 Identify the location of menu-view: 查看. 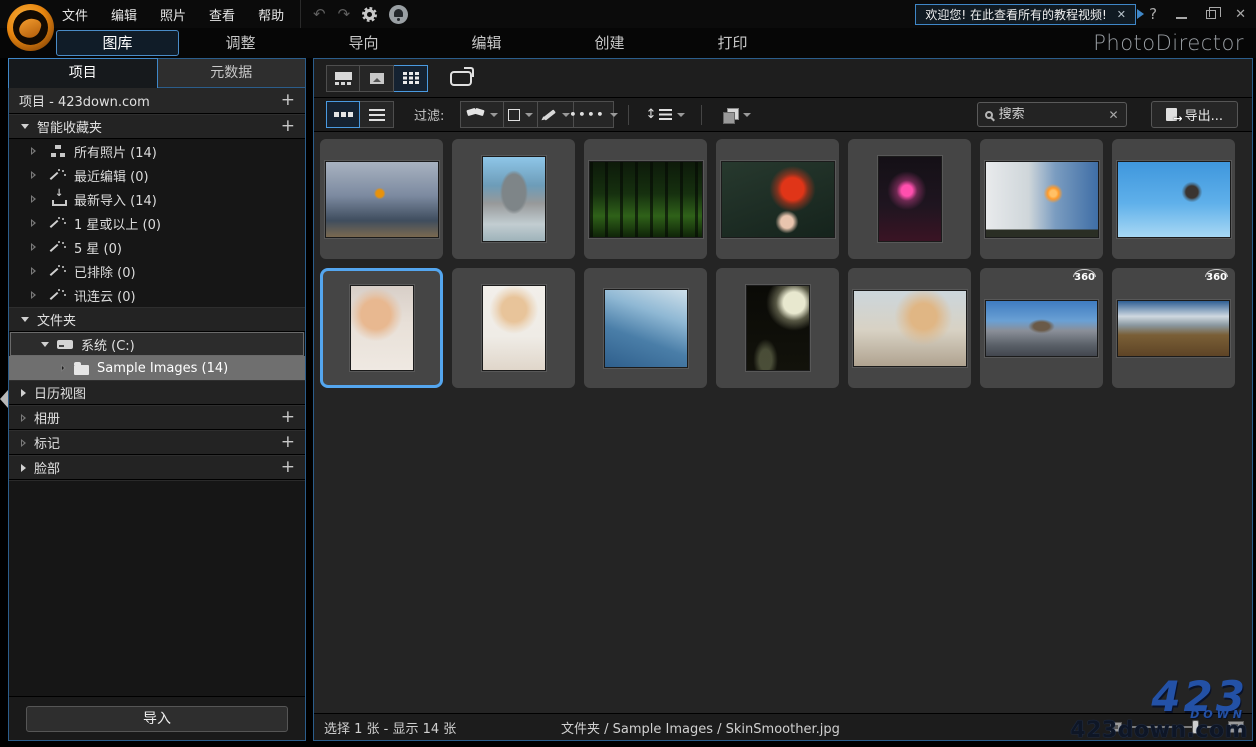
(222, 14).